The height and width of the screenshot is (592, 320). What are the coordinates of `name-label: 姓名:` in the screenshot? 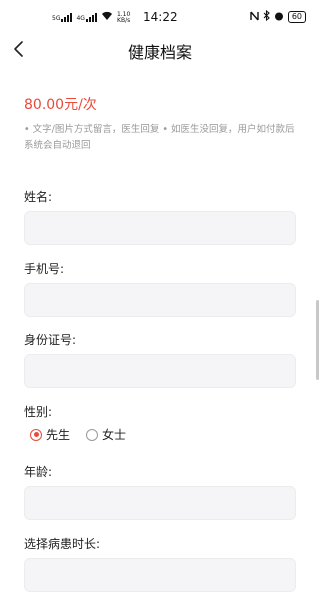 It's located at (38, 197).